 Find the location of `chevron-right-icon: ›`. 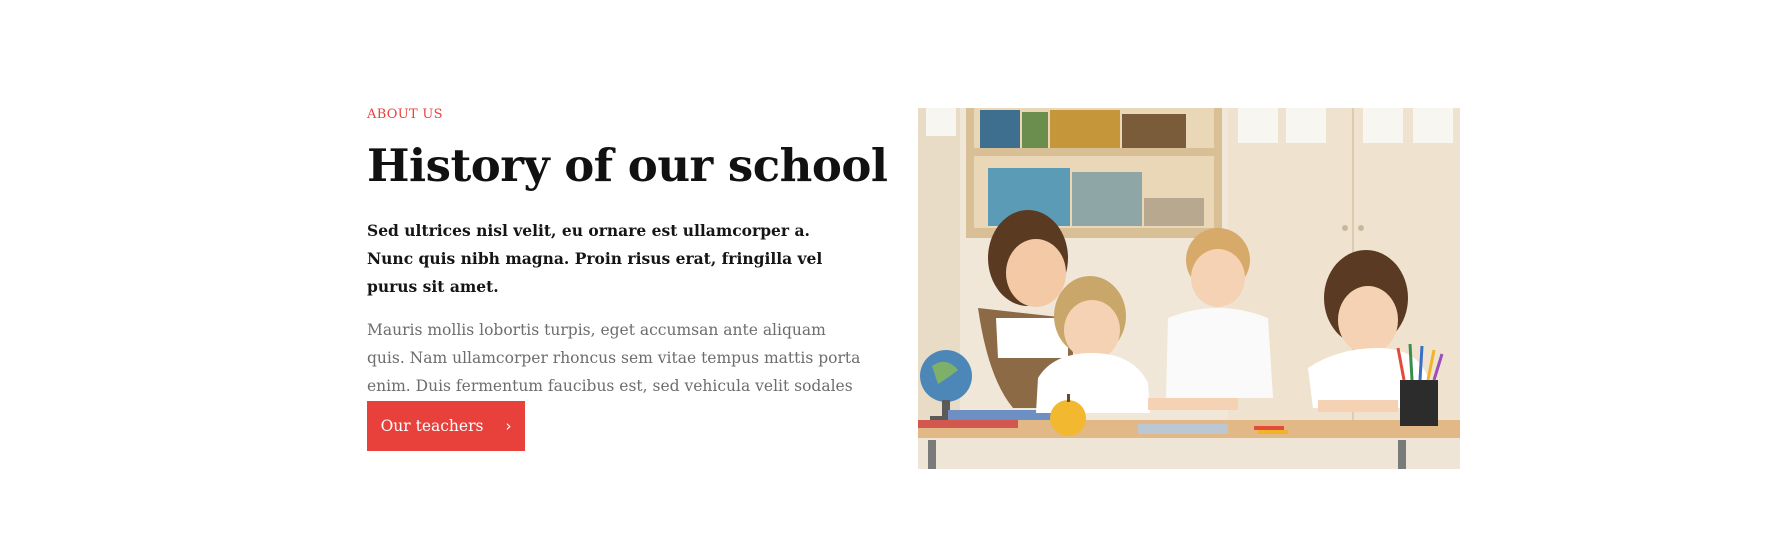

chevron-right-icon: › is located at coordinates (508, 425).